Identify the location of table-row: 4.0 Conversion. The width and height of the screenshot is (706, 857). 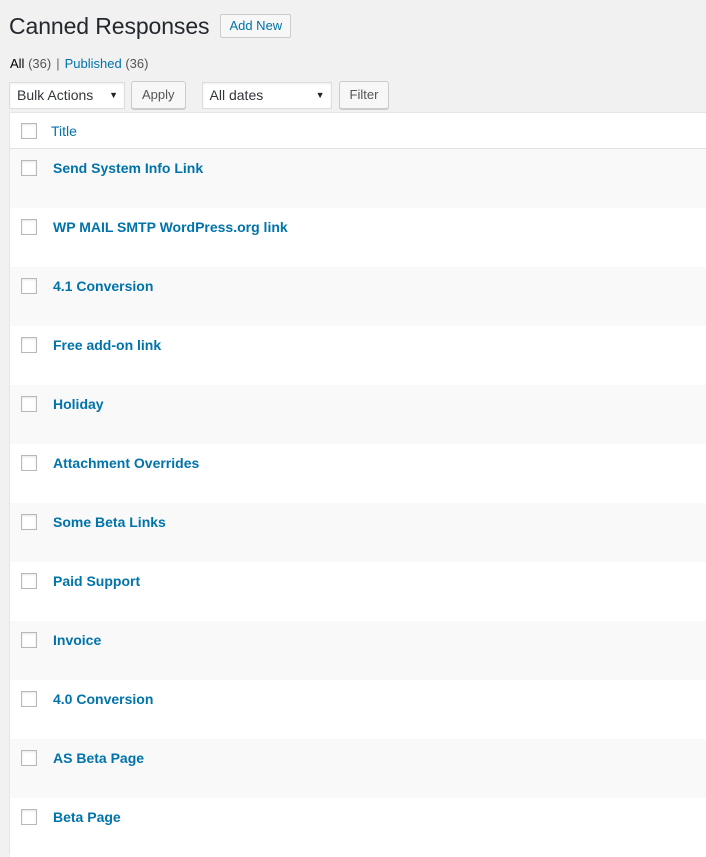
(358, 709).